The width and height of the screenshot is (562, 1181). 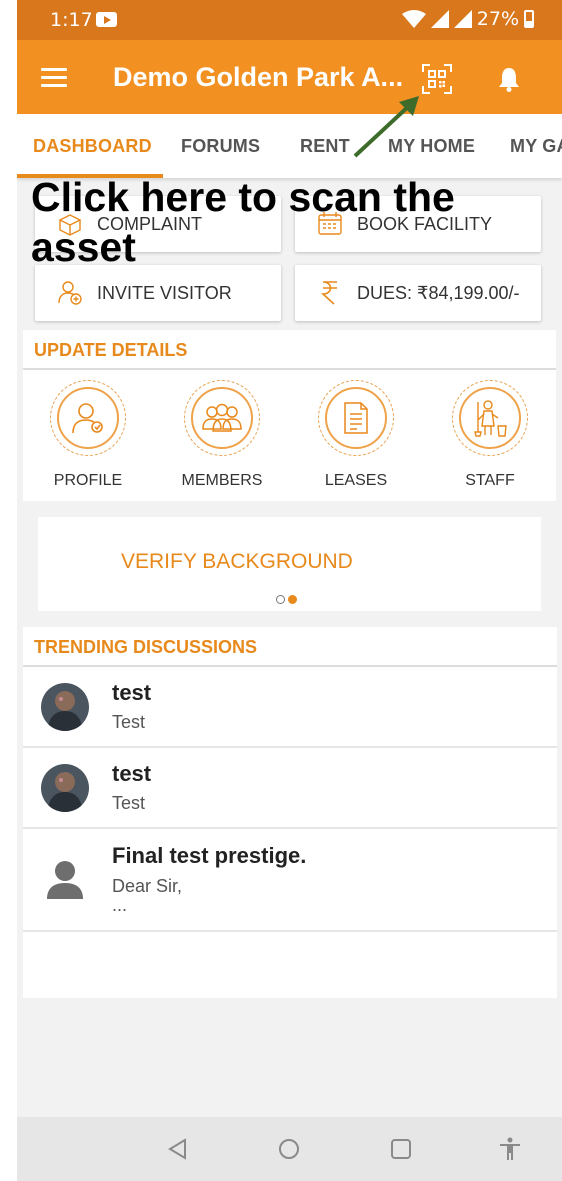 I want to click on discussion-subtitle: Dear Sir,, so click(x=147, y=886).